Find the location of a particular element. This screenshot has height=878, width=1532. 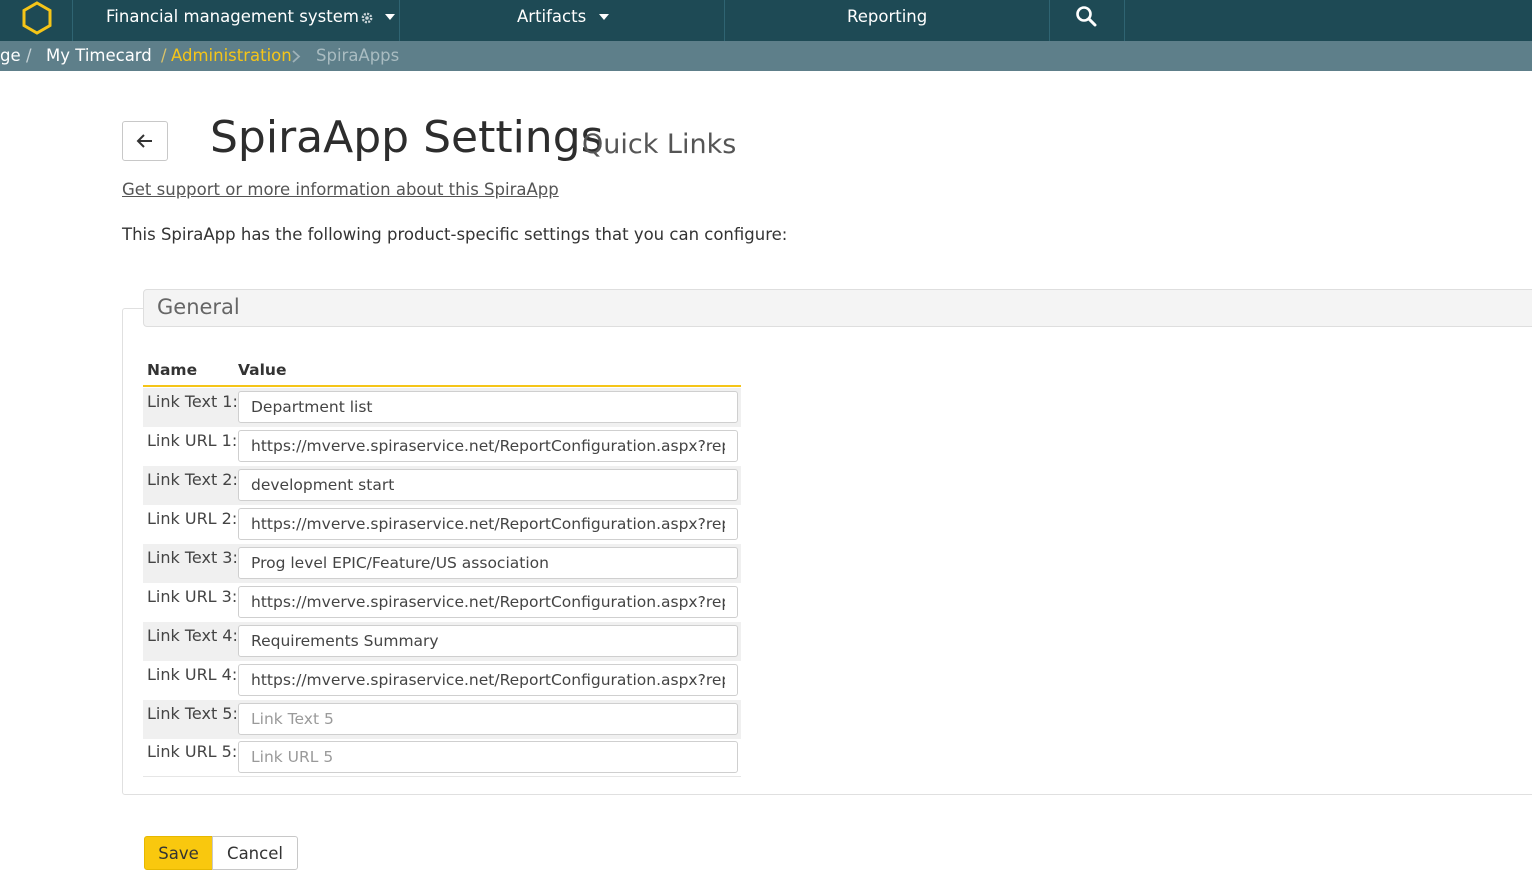

cancel-button: Cancel is located at coordinates (255, 853).